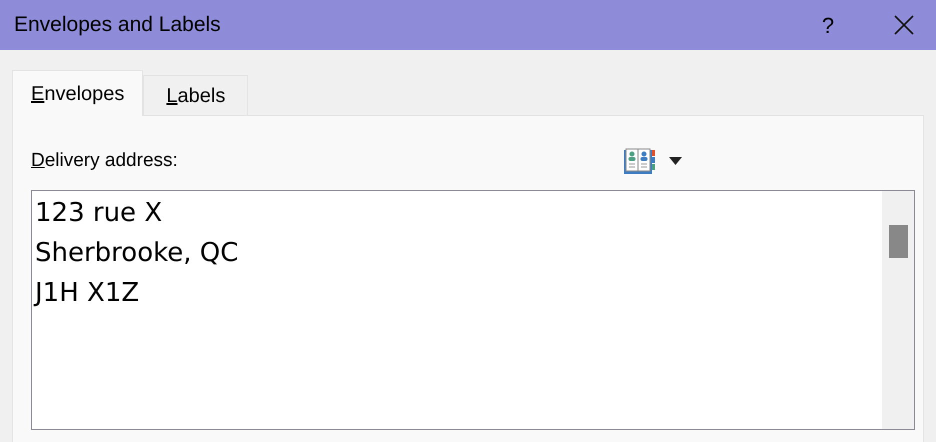  I want to click on delivery-address-label: Delivery address:, so click(105, 160).